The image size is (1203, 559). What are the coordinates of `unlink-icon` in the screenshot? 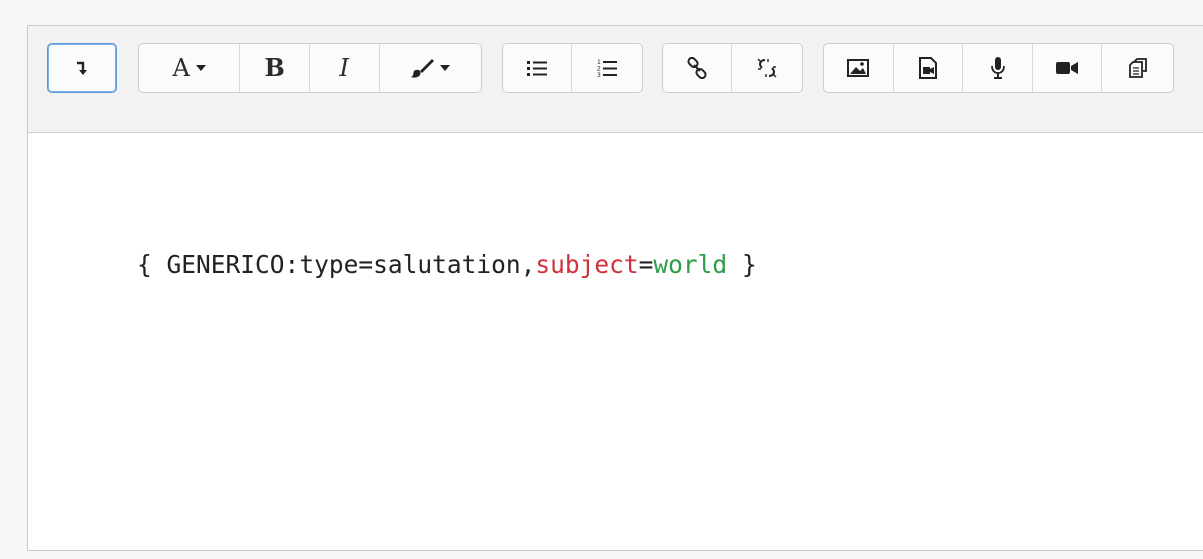 It's located at (767, 68).